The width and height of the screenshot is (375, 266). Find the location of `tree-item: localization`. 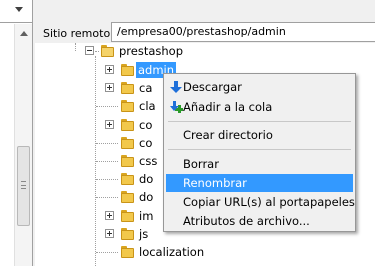

tree-item: localization is located at coordinates (171, 252).